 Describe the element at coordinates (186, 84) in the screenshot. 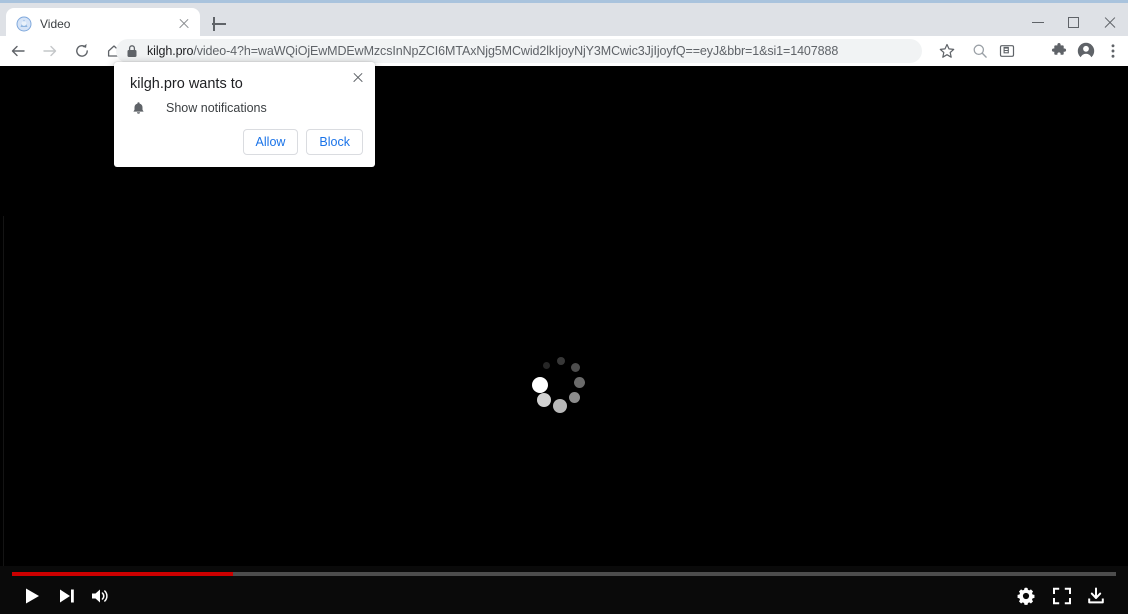

I see `dialog-title: kilgh.pro wants to` at that location.